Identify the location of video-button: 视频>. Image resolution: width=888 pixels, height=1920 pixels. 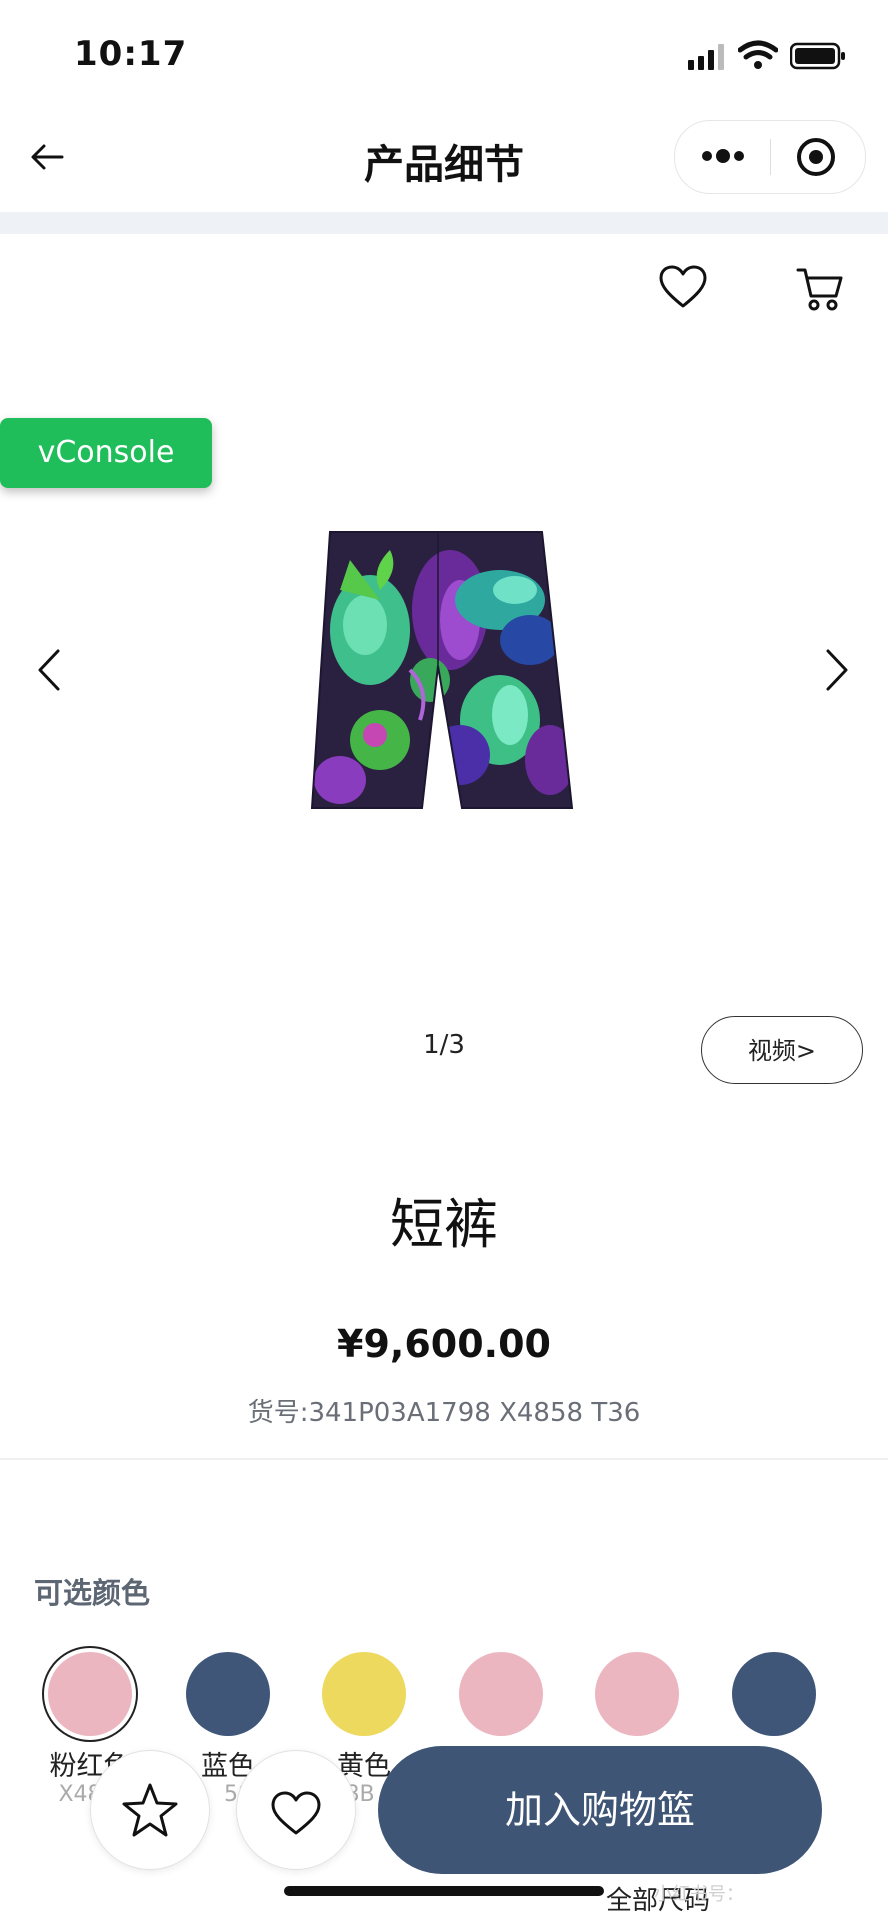
(782, 1050).